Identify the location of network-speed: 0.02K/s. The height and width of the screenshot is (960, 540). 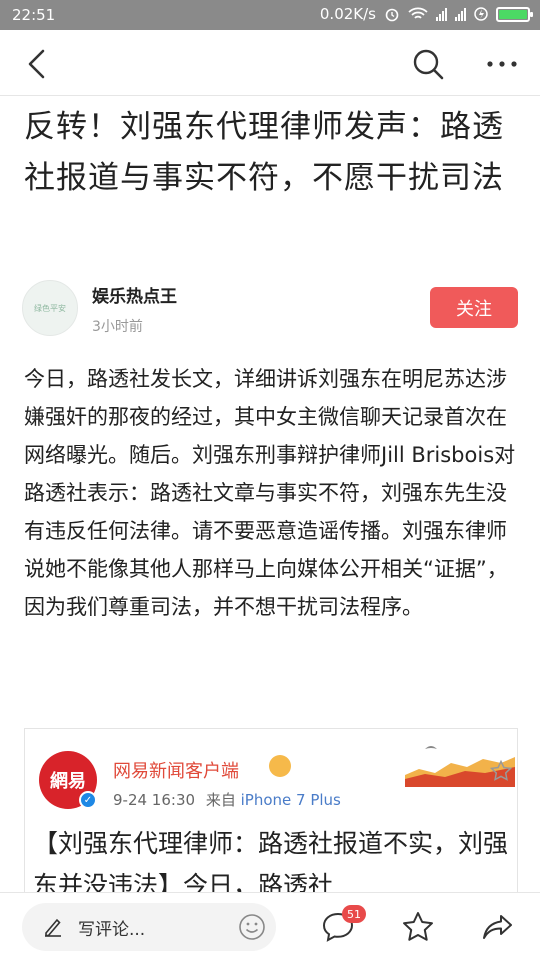
(347, 14).